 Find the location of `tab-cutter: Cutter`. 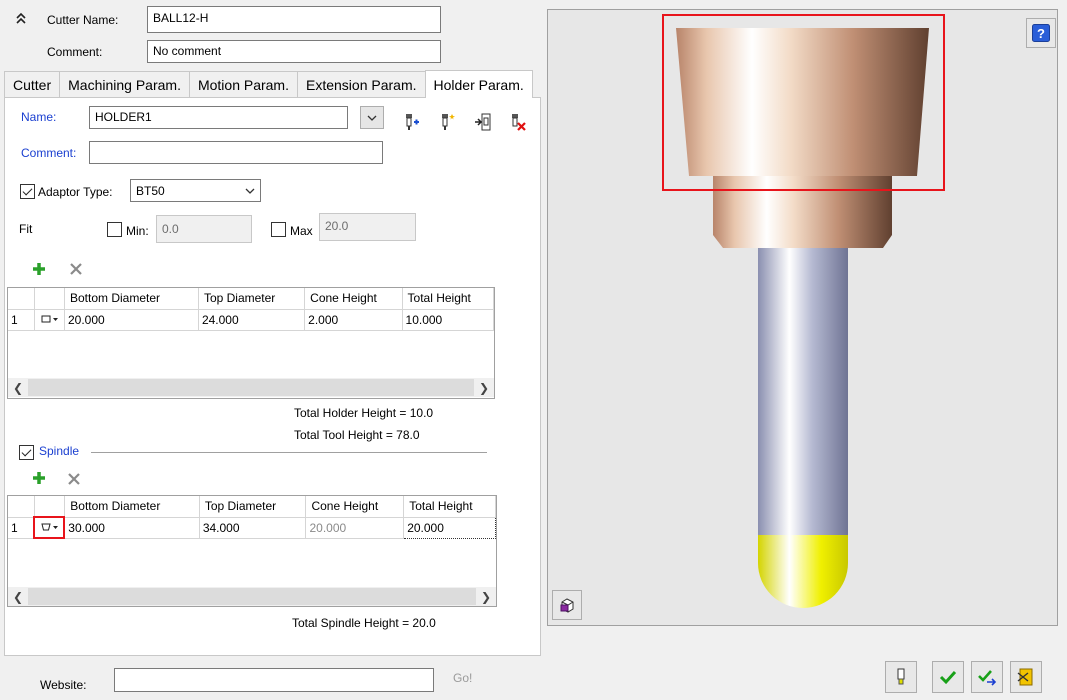

tab-cutter: Cutter is located at coordinates (32, 84).